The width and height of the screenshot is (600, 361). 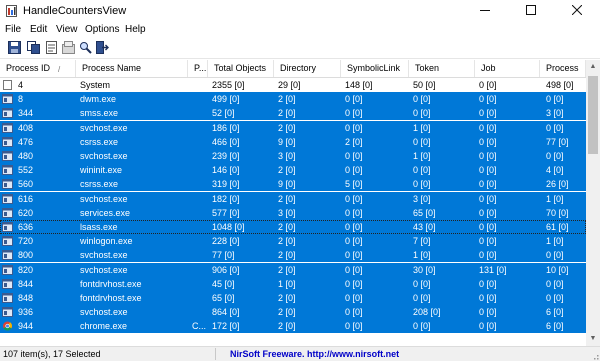 I want to click on directory-cell: 3 [0], so click(x=287, y=212).